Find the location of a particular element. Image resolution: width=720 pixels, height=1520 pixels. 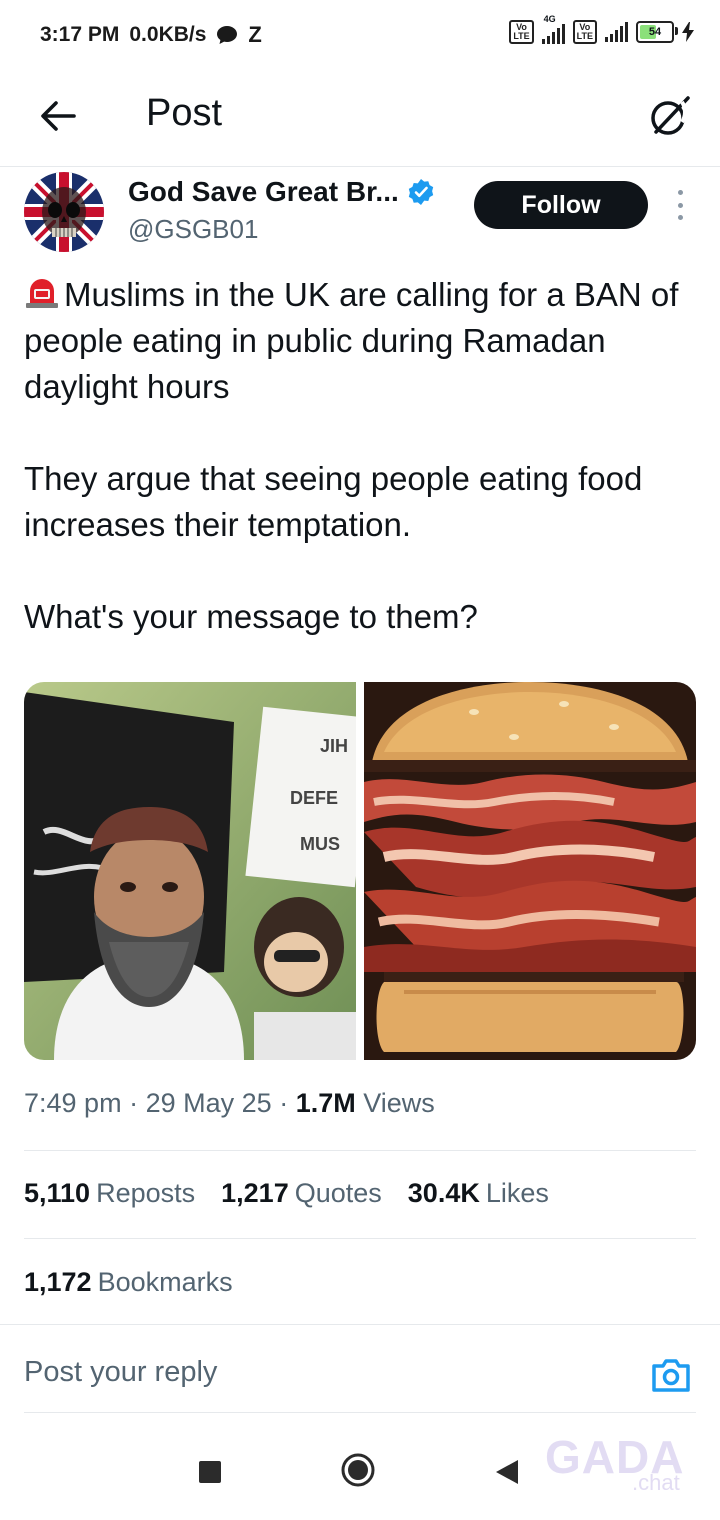

signal-icon is located at coordinates (553, 34).